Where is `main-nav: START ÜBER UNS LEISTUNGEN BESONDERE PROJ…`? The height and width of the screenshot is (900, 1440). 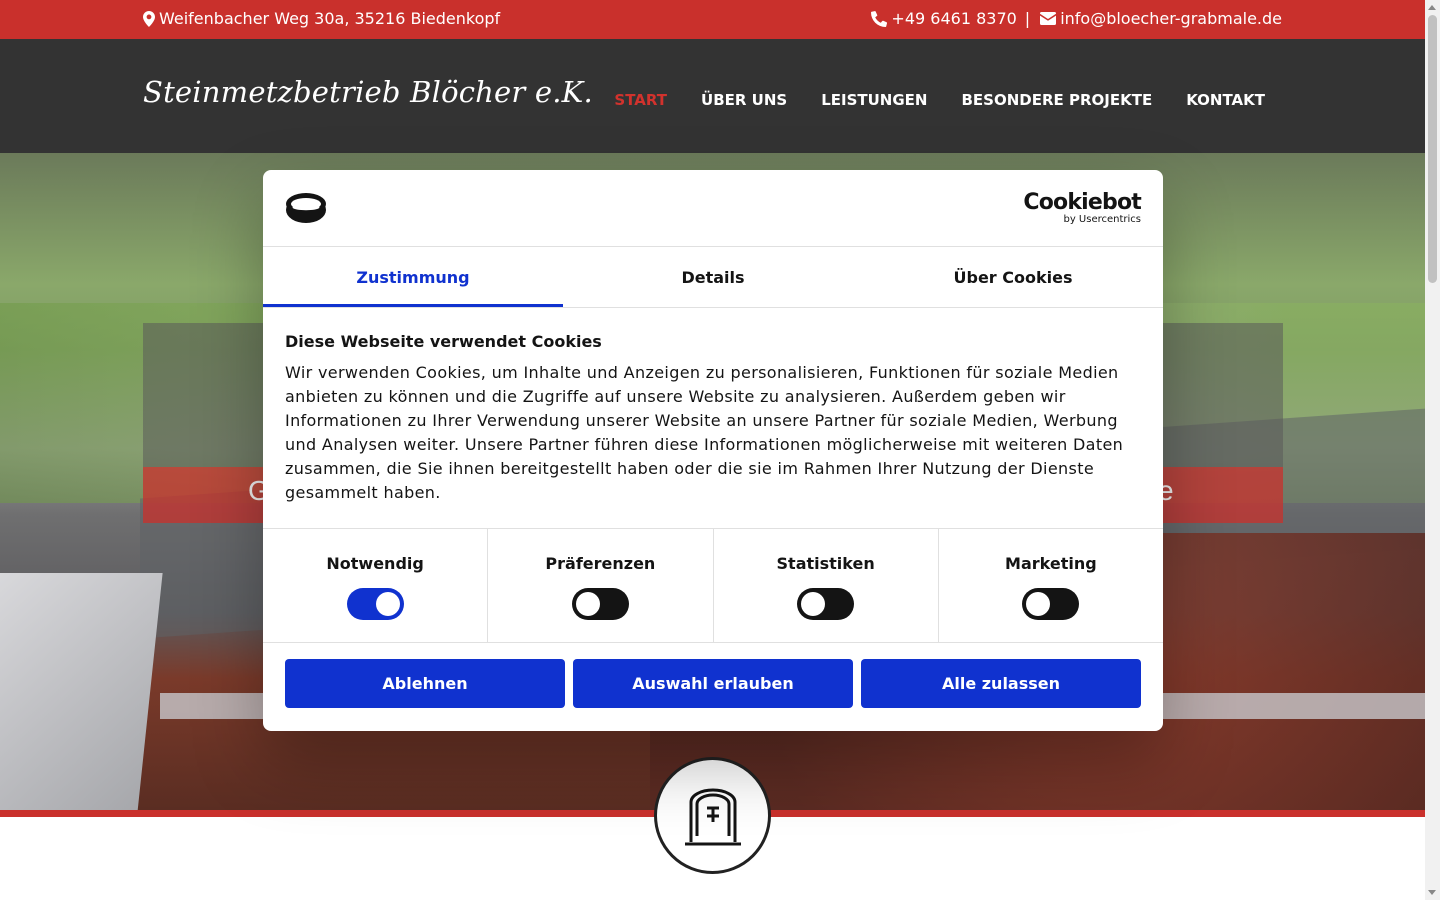
main-nav: START ÜBER UNS LEISTUNGEN BESONDERE PROJ… is located at coordinates (939, 100).